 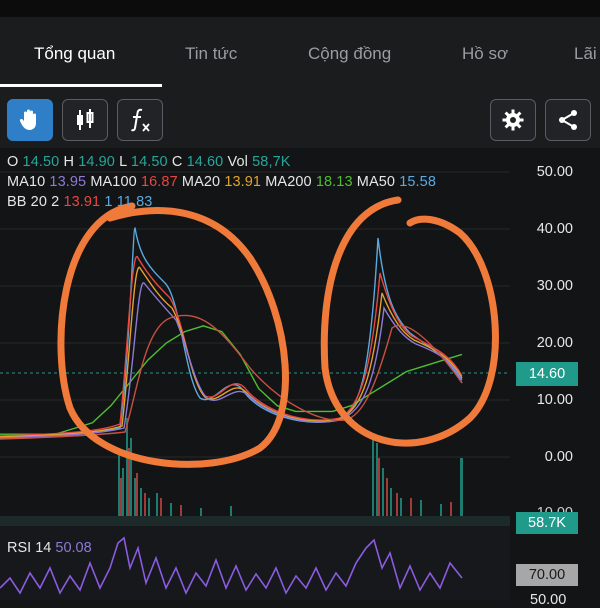 What do you see at coordinates (554, 172) in the screenshot?
I see `y-tick: 50.00` at bounding box center [554, 172].